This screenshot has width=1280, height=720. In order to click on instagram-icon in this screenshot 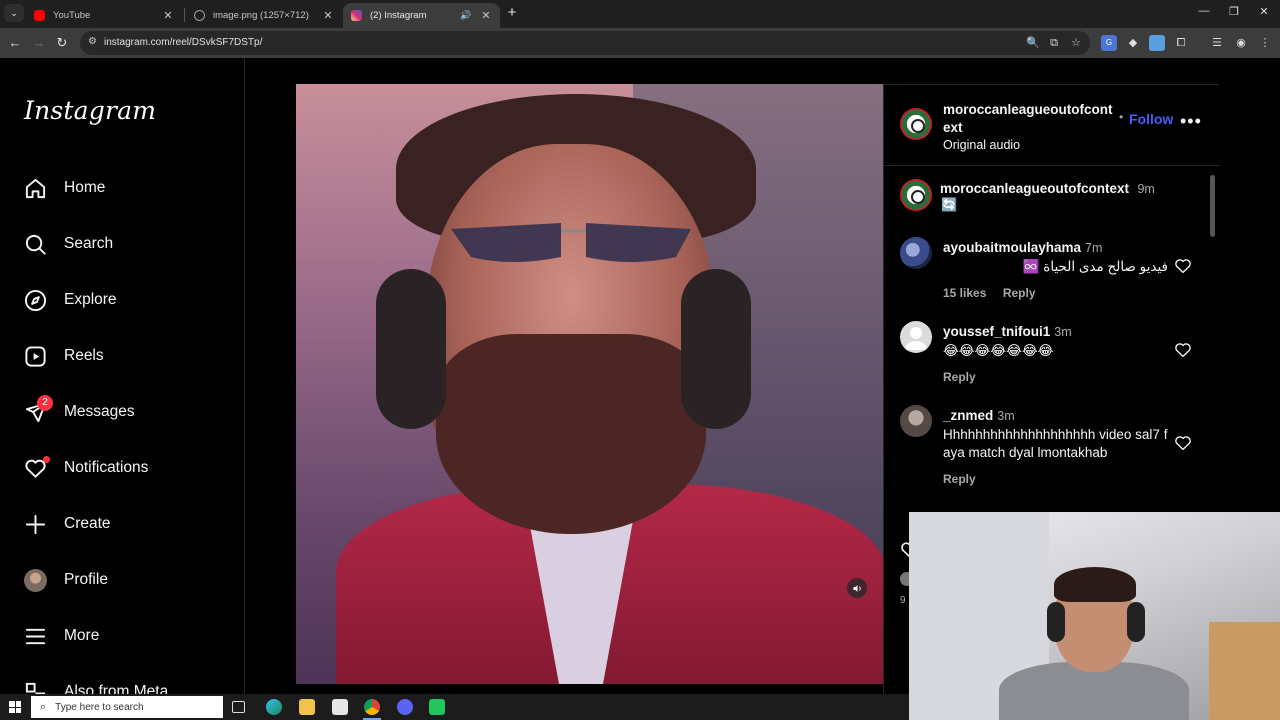, I will do `click(356, 15)`.